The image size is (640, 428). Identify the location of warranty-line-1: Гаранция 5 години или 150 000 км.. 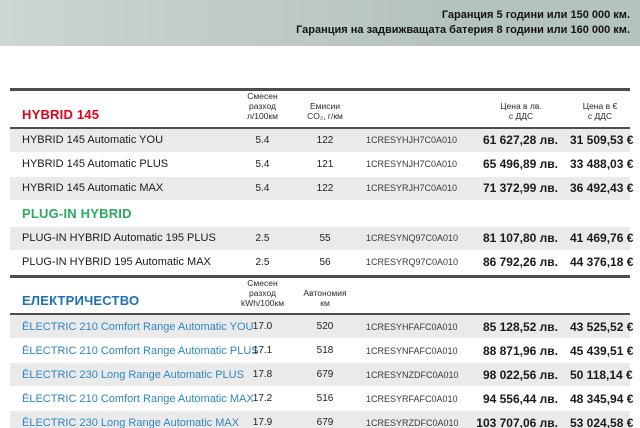
(535, 14).